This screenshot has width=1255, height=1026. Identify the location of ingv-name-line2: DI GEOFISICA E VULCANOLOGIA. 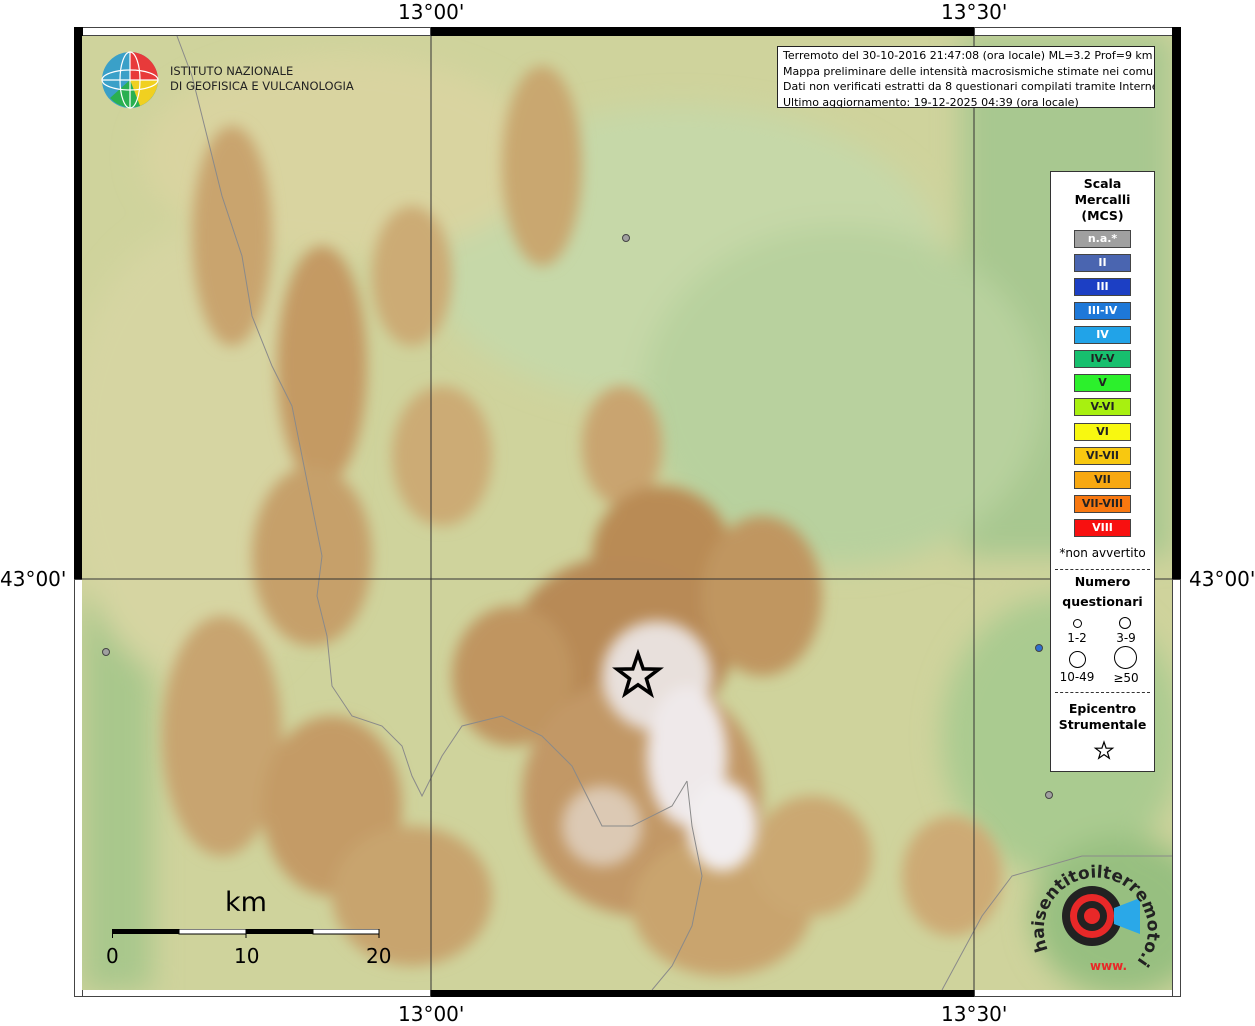
(262, 86).